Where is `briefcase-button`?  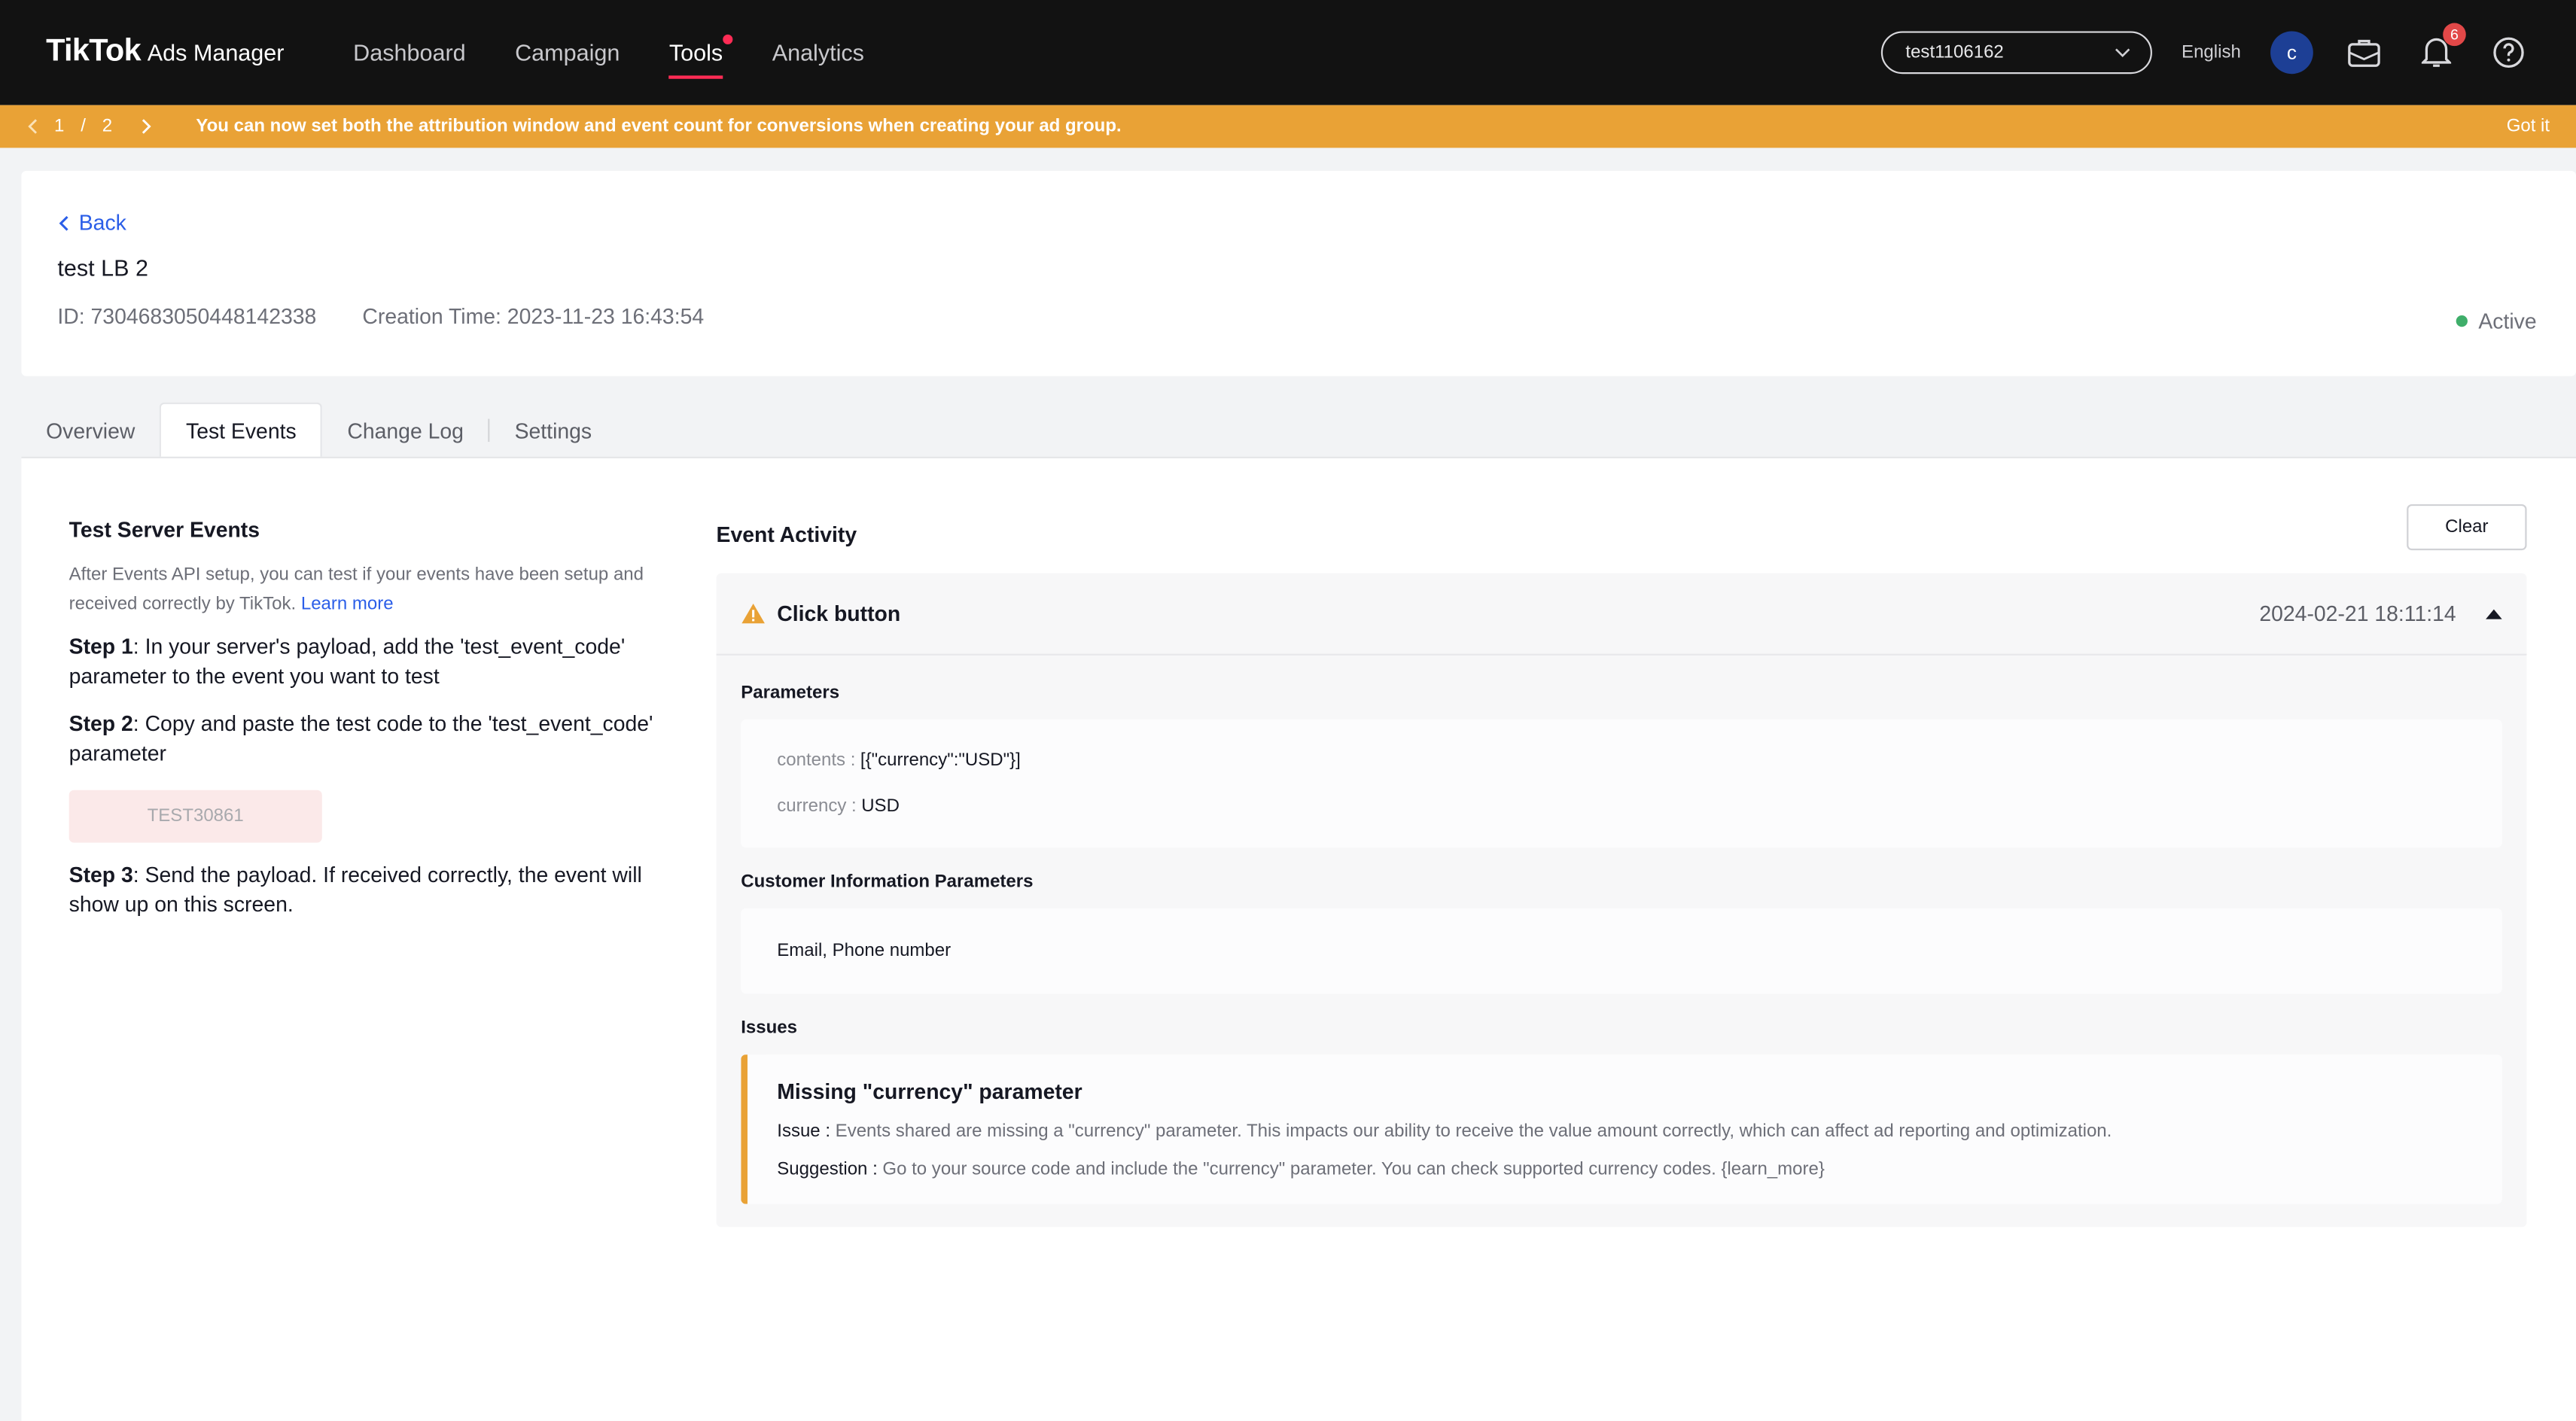 briefcase-button is located at coordinates (2365, 53).